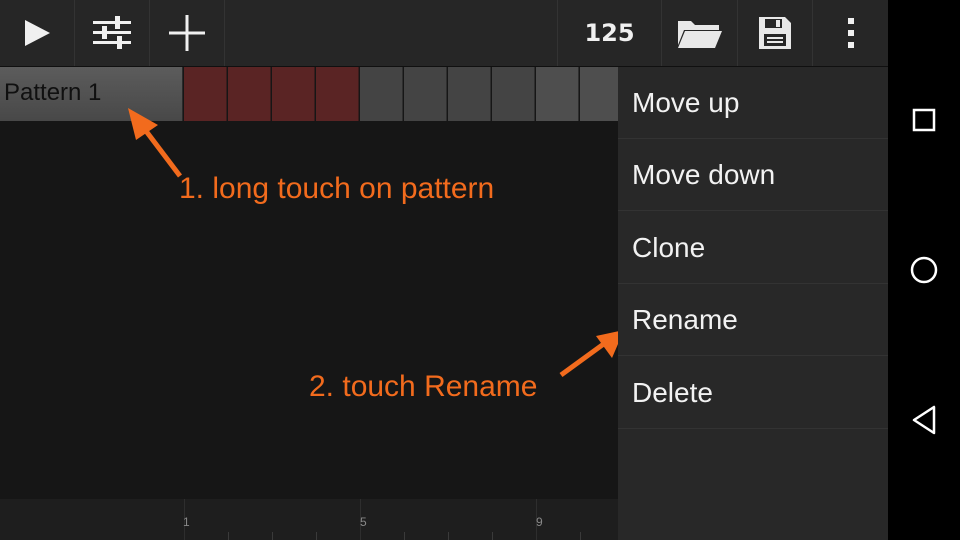 This screenshot has width=960, height=540. What do you see at coordinates (685, 319) in the screenshot?
I see `menu-item-label: Rename` at bounding box center [685, 319].